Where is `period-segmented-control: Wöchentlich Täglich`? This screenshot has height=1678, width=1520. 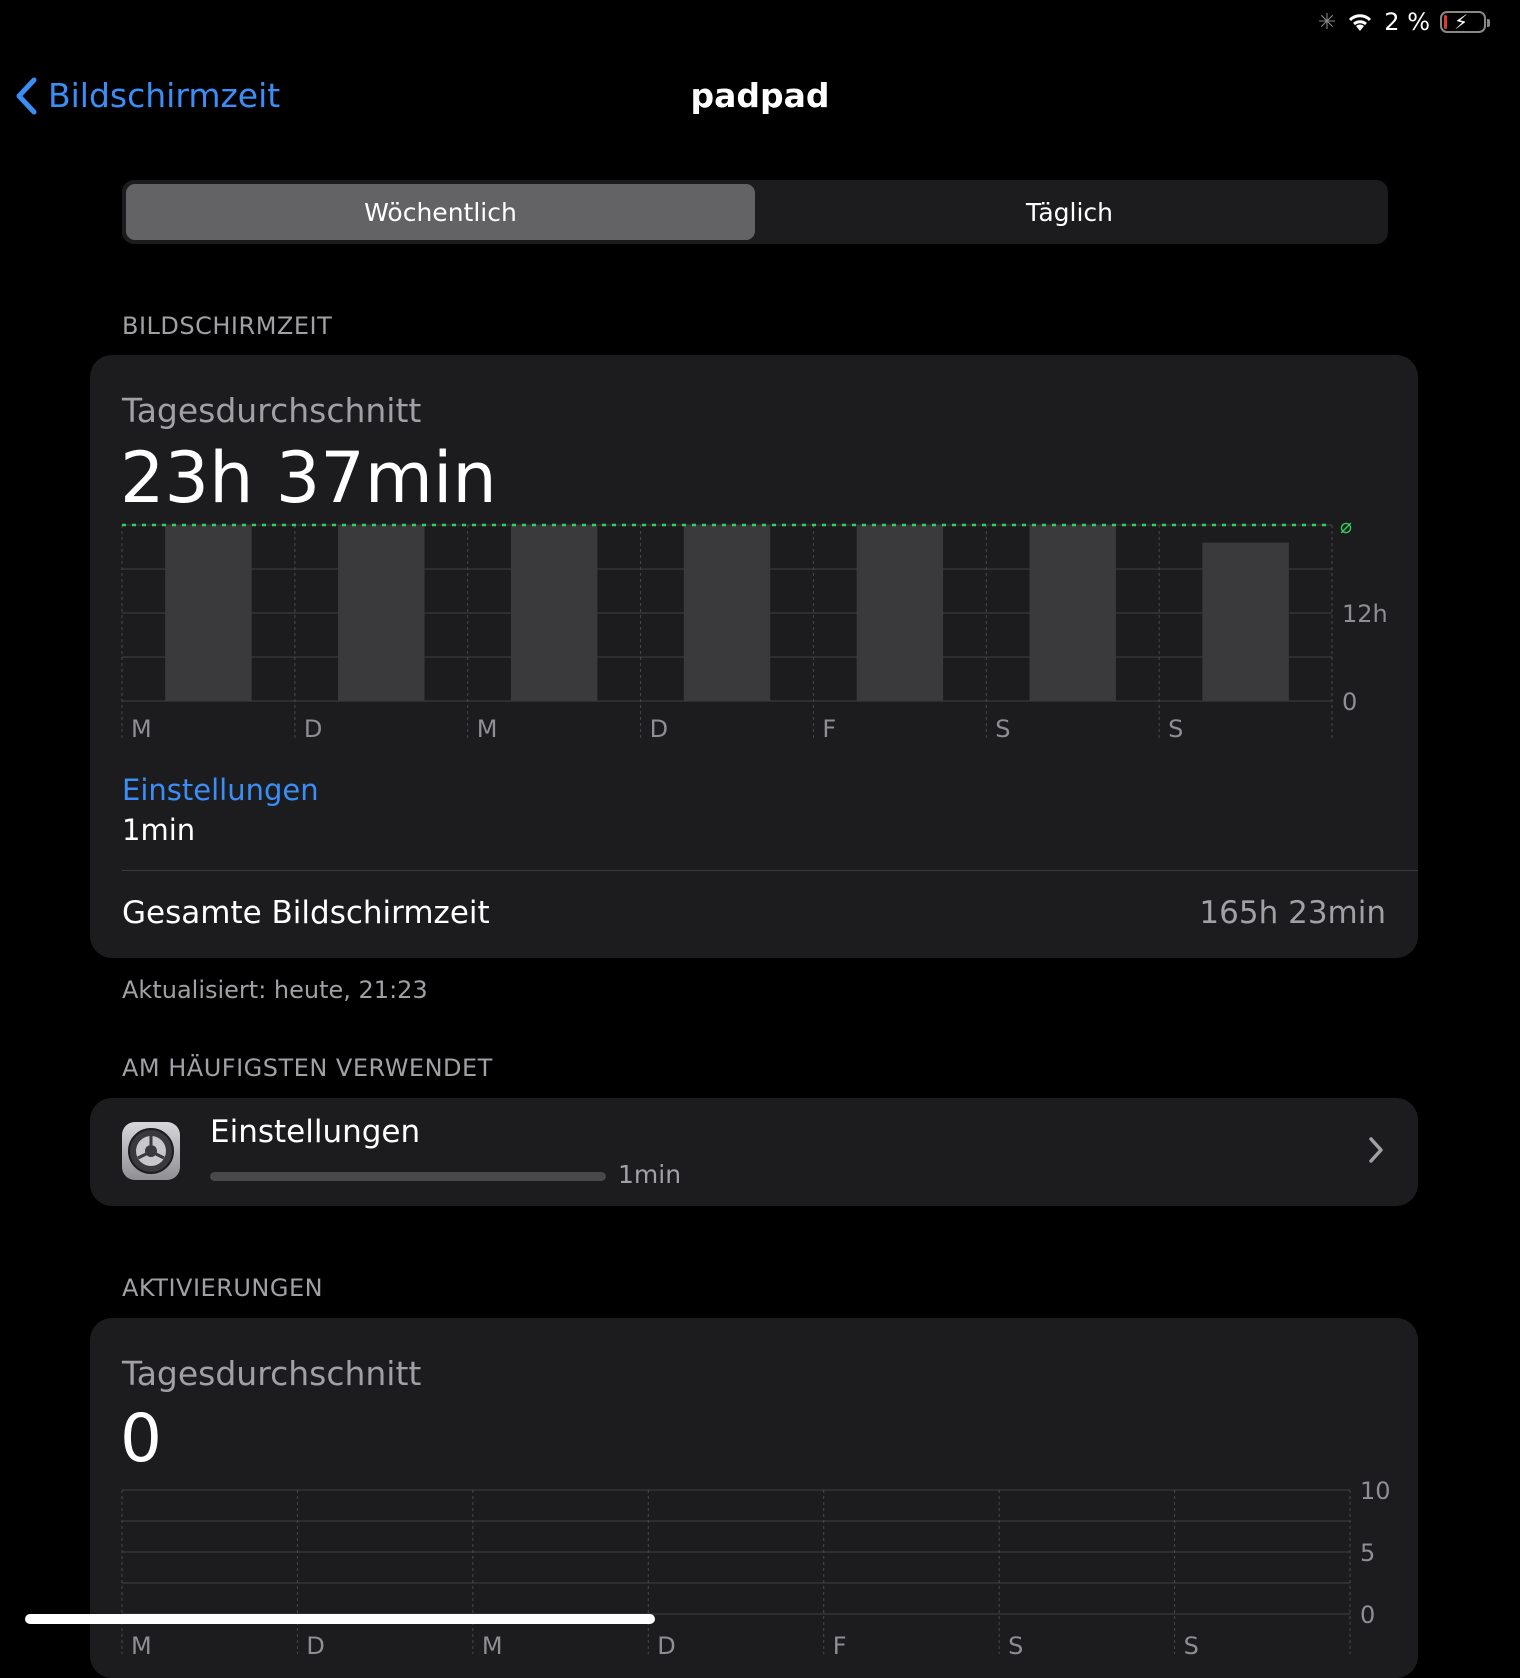 period-segmented-control: Wöchentlich Täglich is located at coordinates (755, 212).